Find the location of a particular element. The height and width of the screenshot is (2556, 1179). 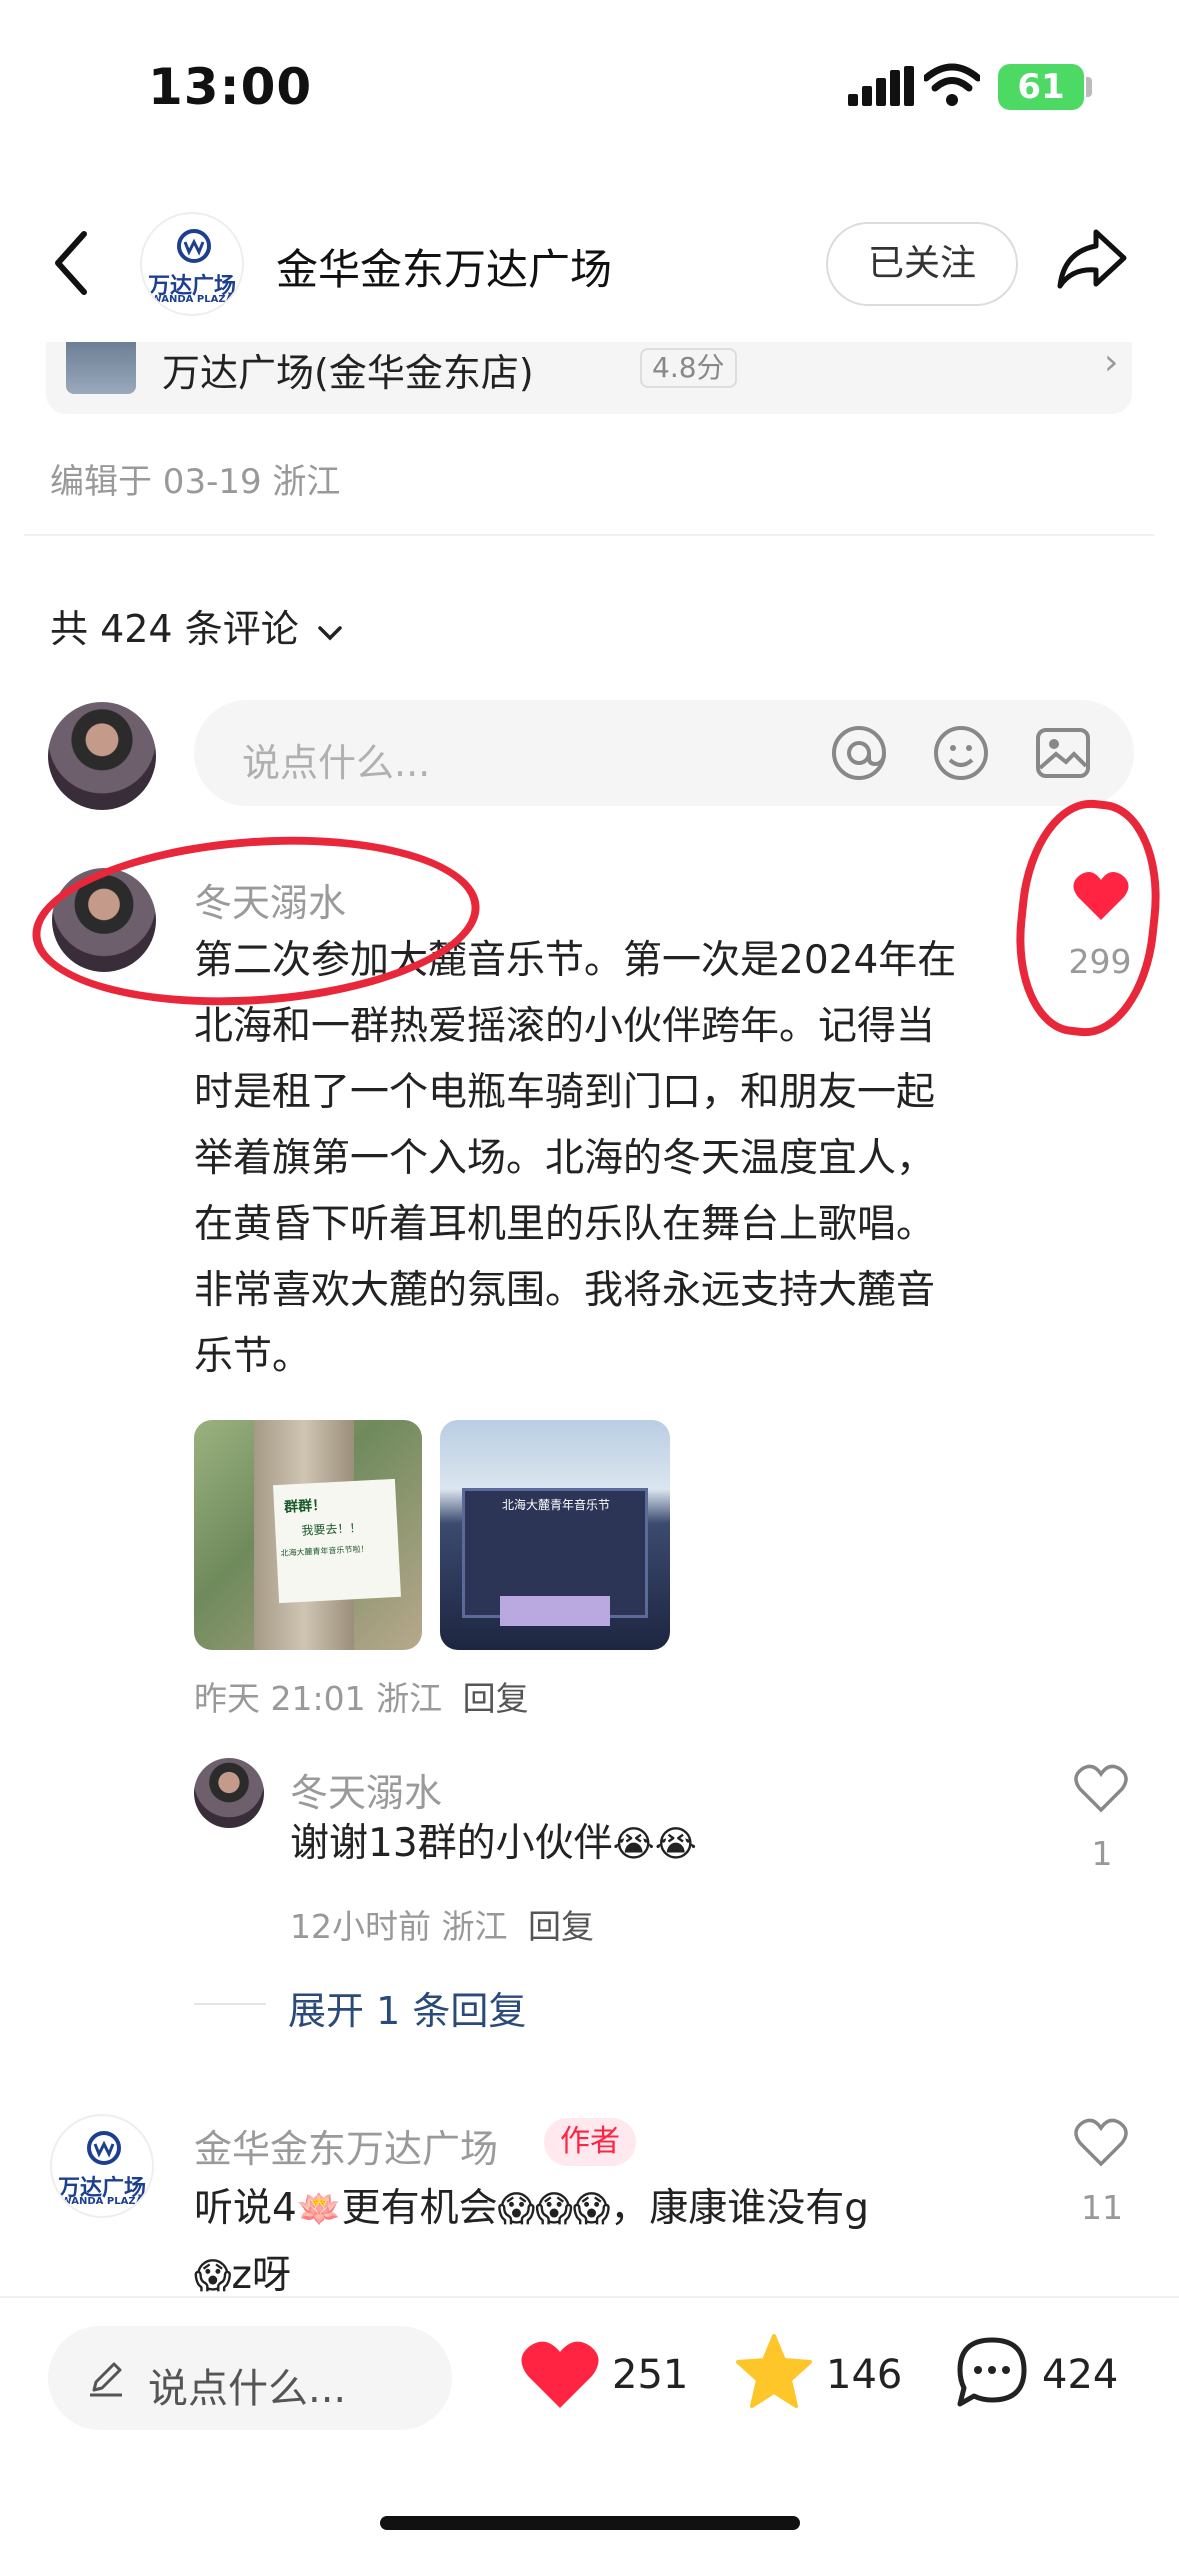

location-card: 万达广场(金华金东店) 4.8分 › is located at coordinates (589, 378).